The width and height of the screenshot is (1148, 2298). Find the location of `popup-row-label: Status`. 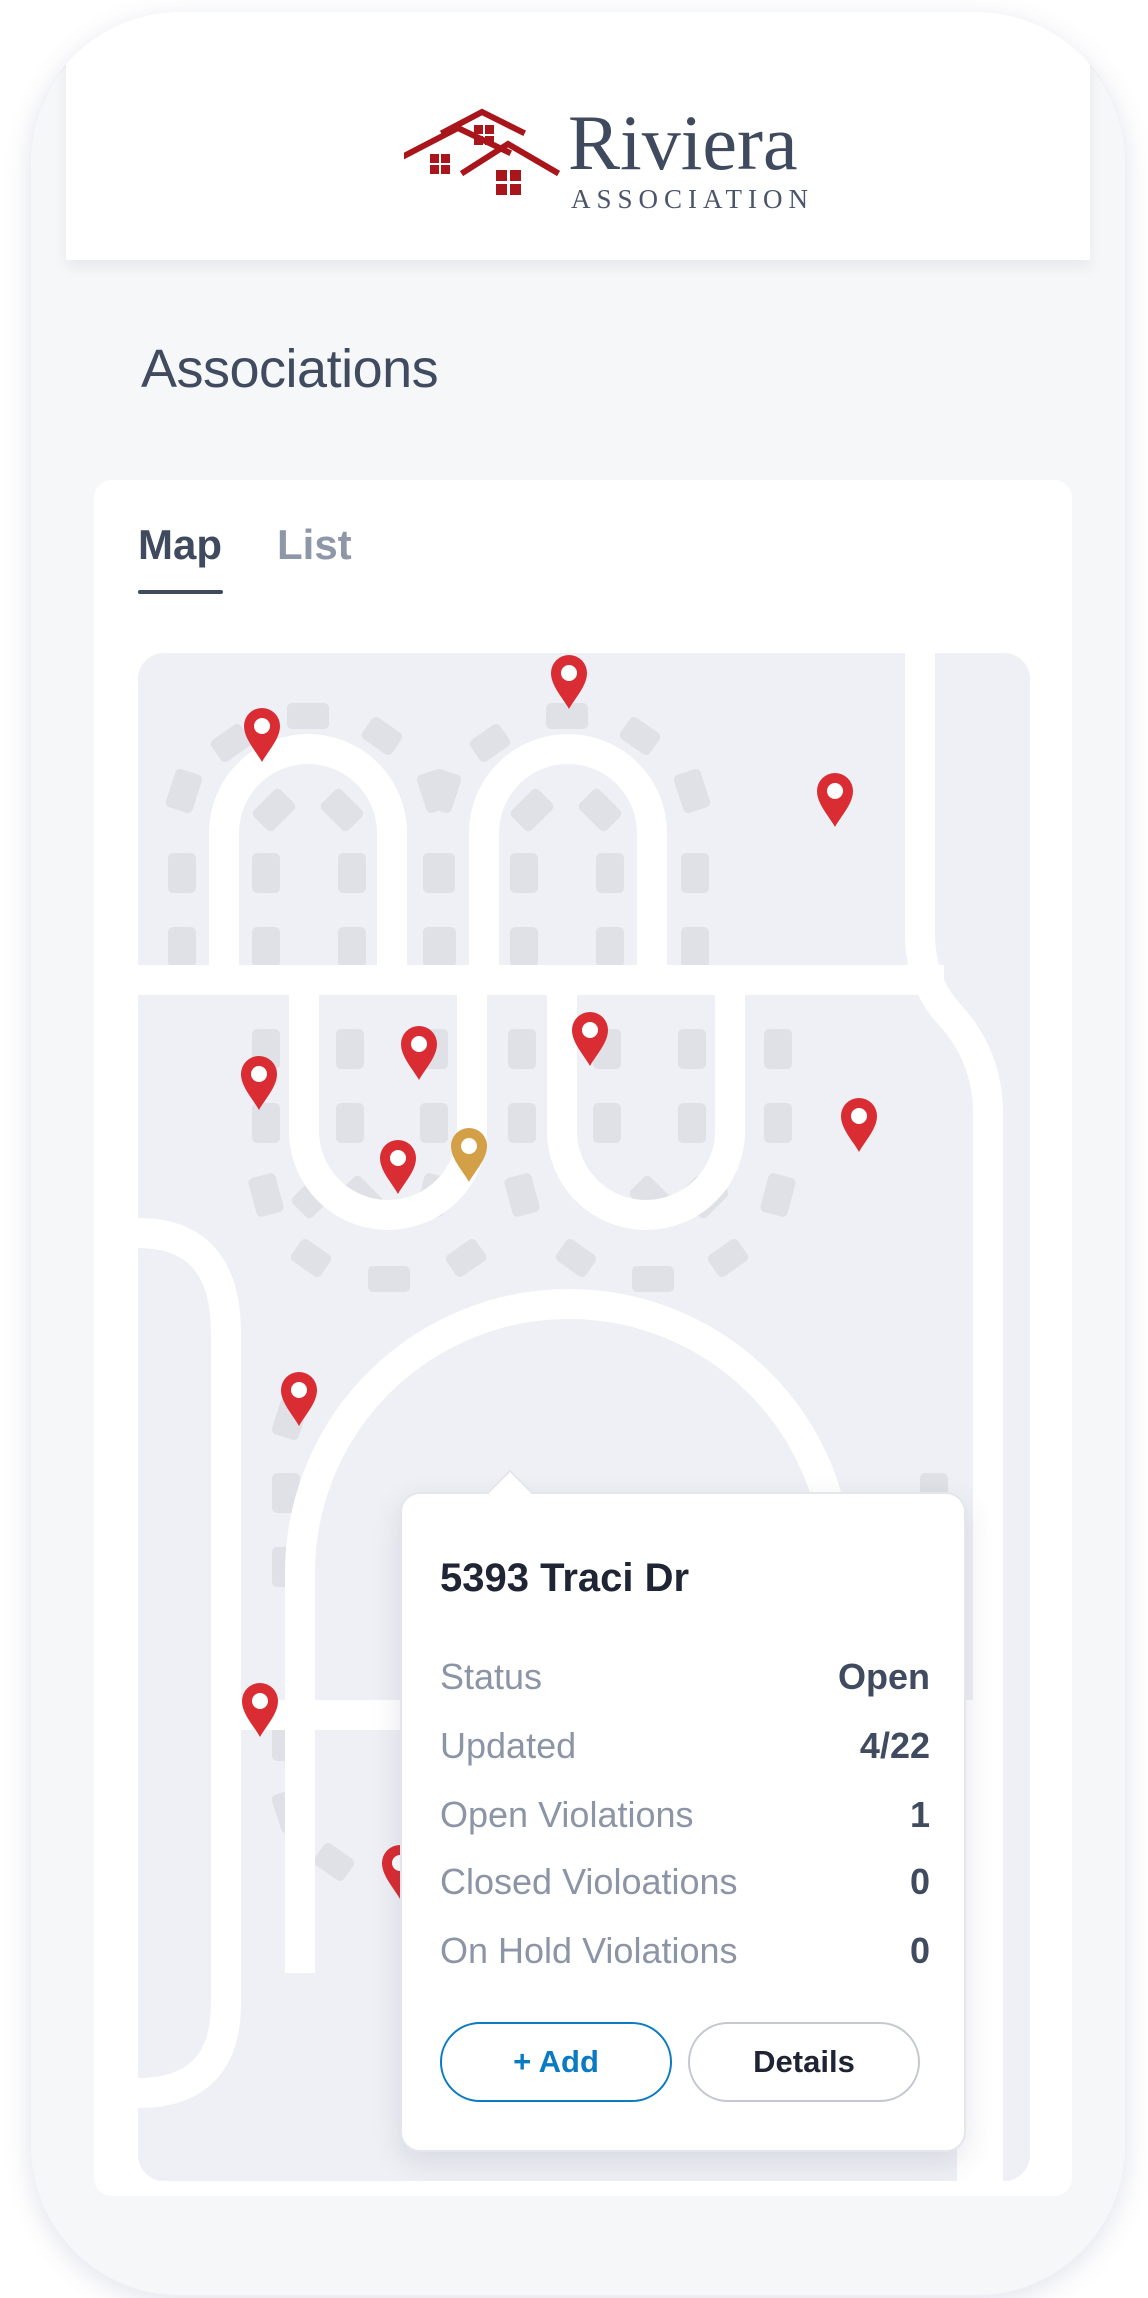

popup-row-label: Status is located at coordinates (491, 1676).